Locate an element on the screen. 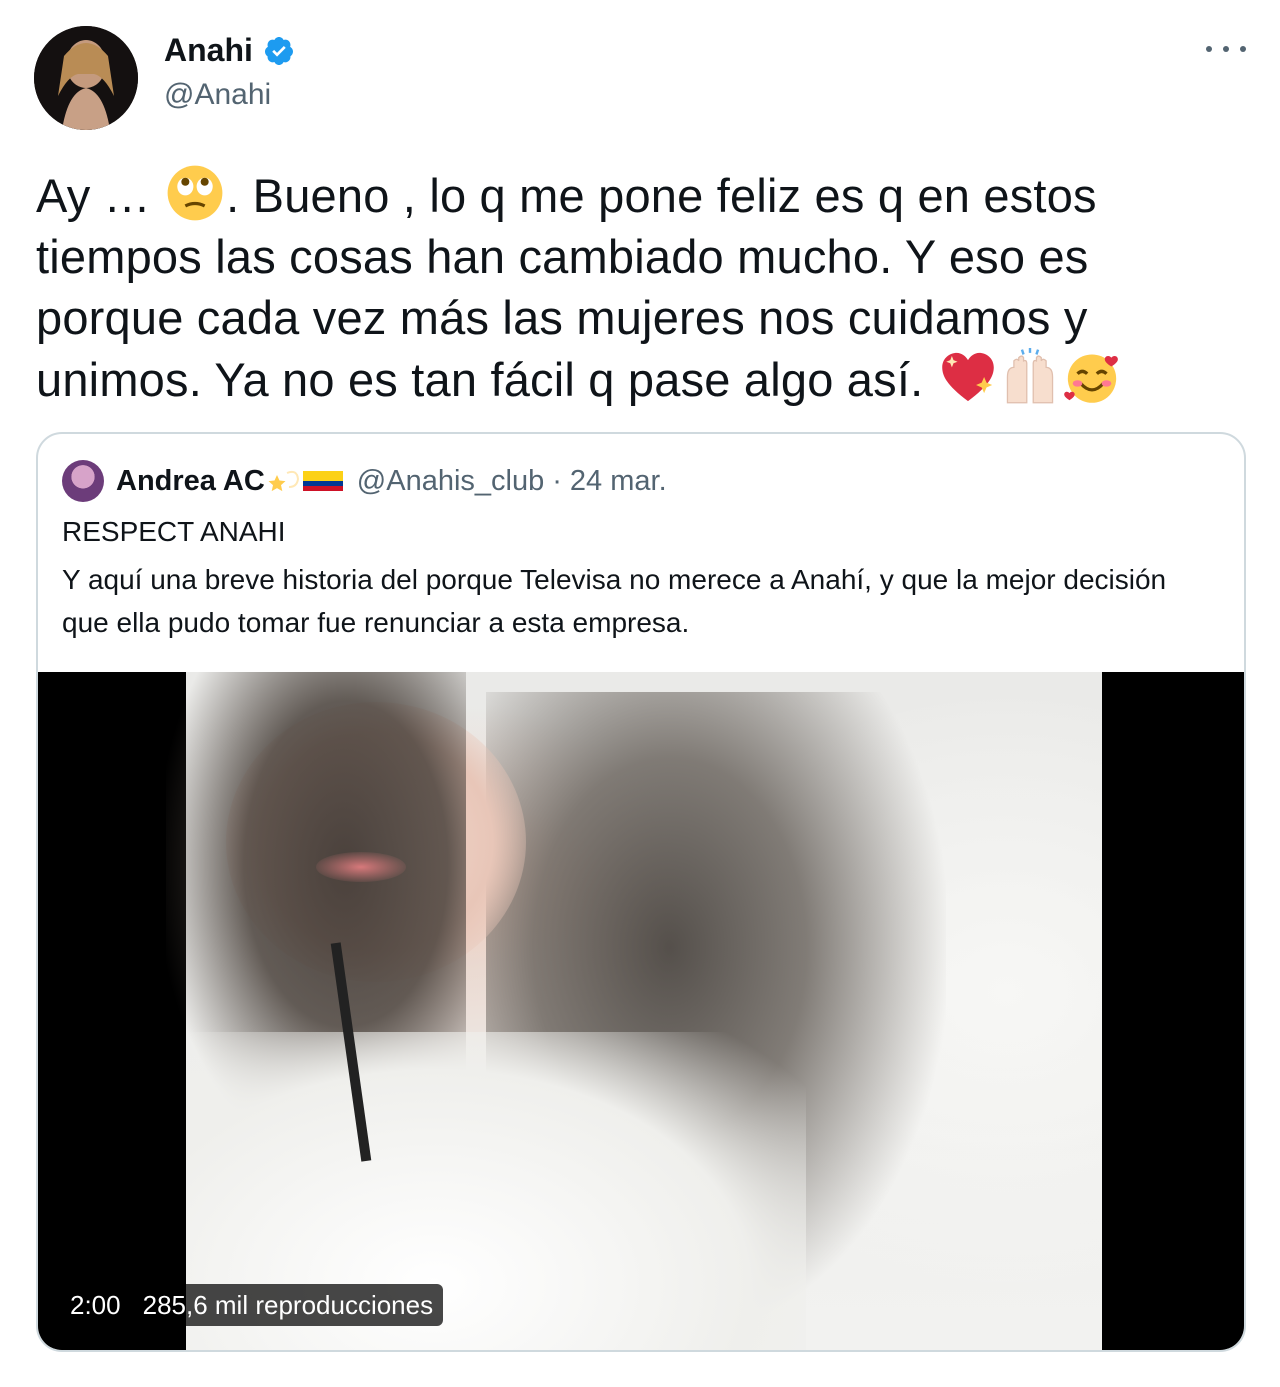 The width and height of the screenshot is (1280, 1387). author-display-name: Anahi is located at coordinates (208, 50).